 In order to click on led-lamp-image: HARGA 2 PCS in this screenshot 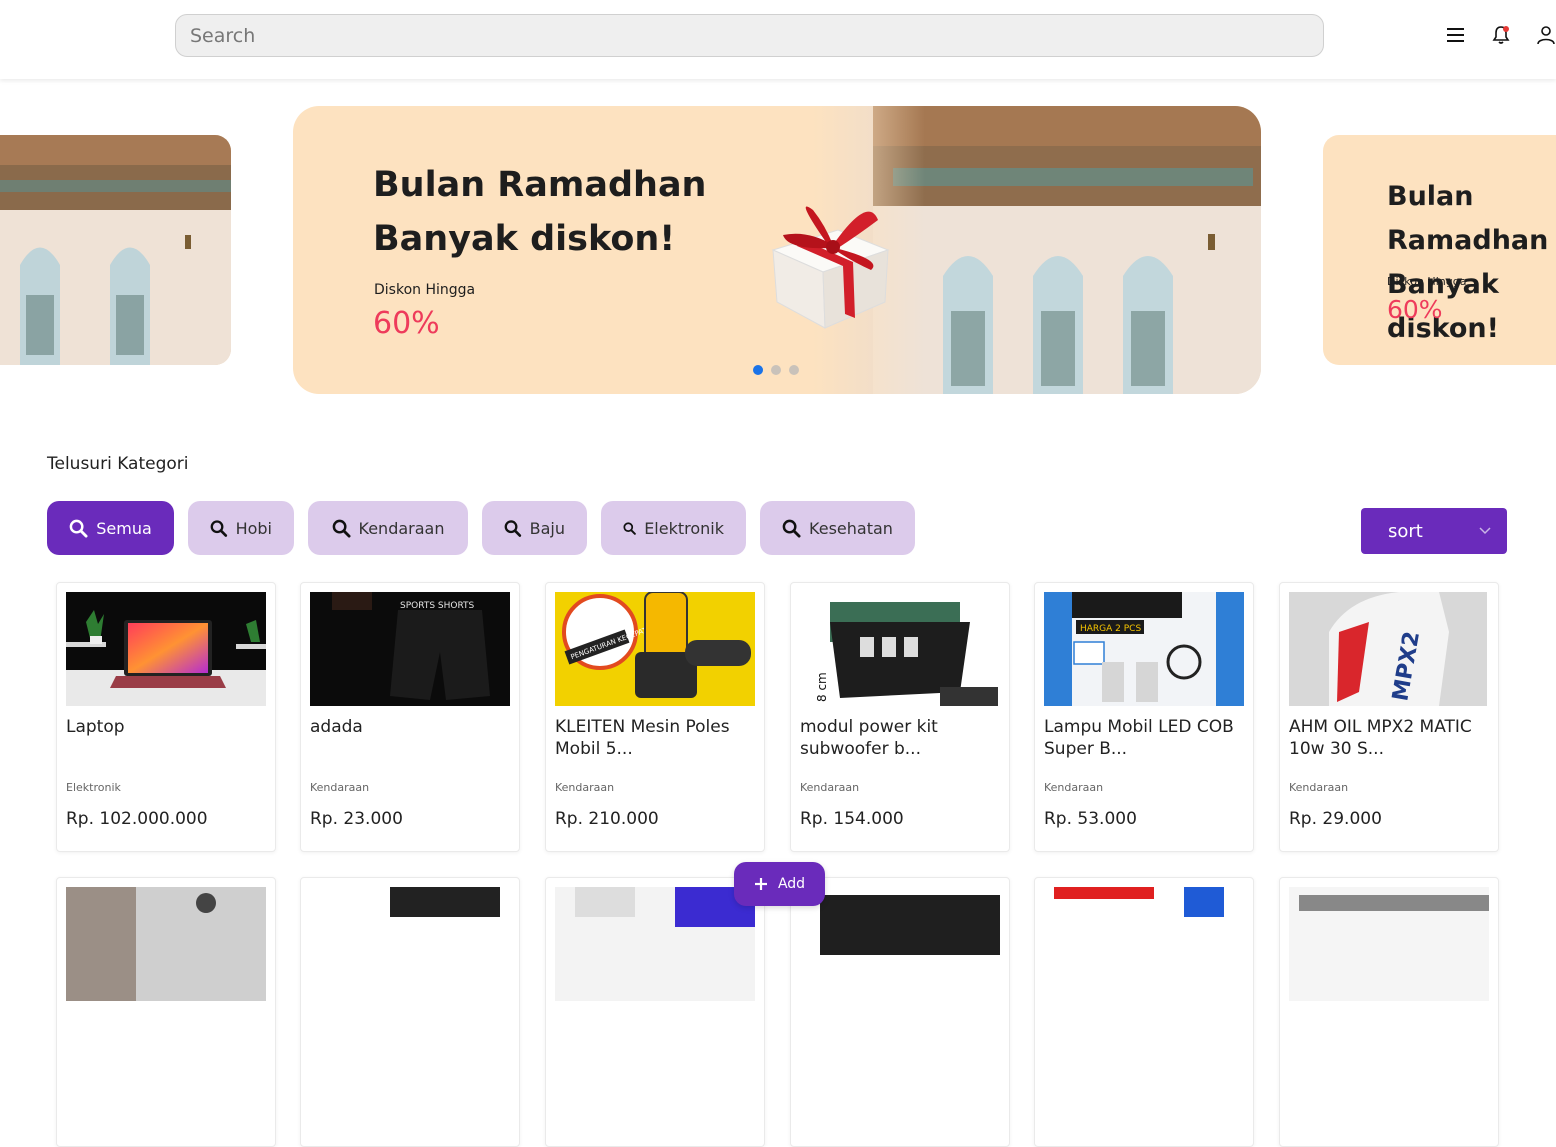, I will do `click(1144, 649)`.